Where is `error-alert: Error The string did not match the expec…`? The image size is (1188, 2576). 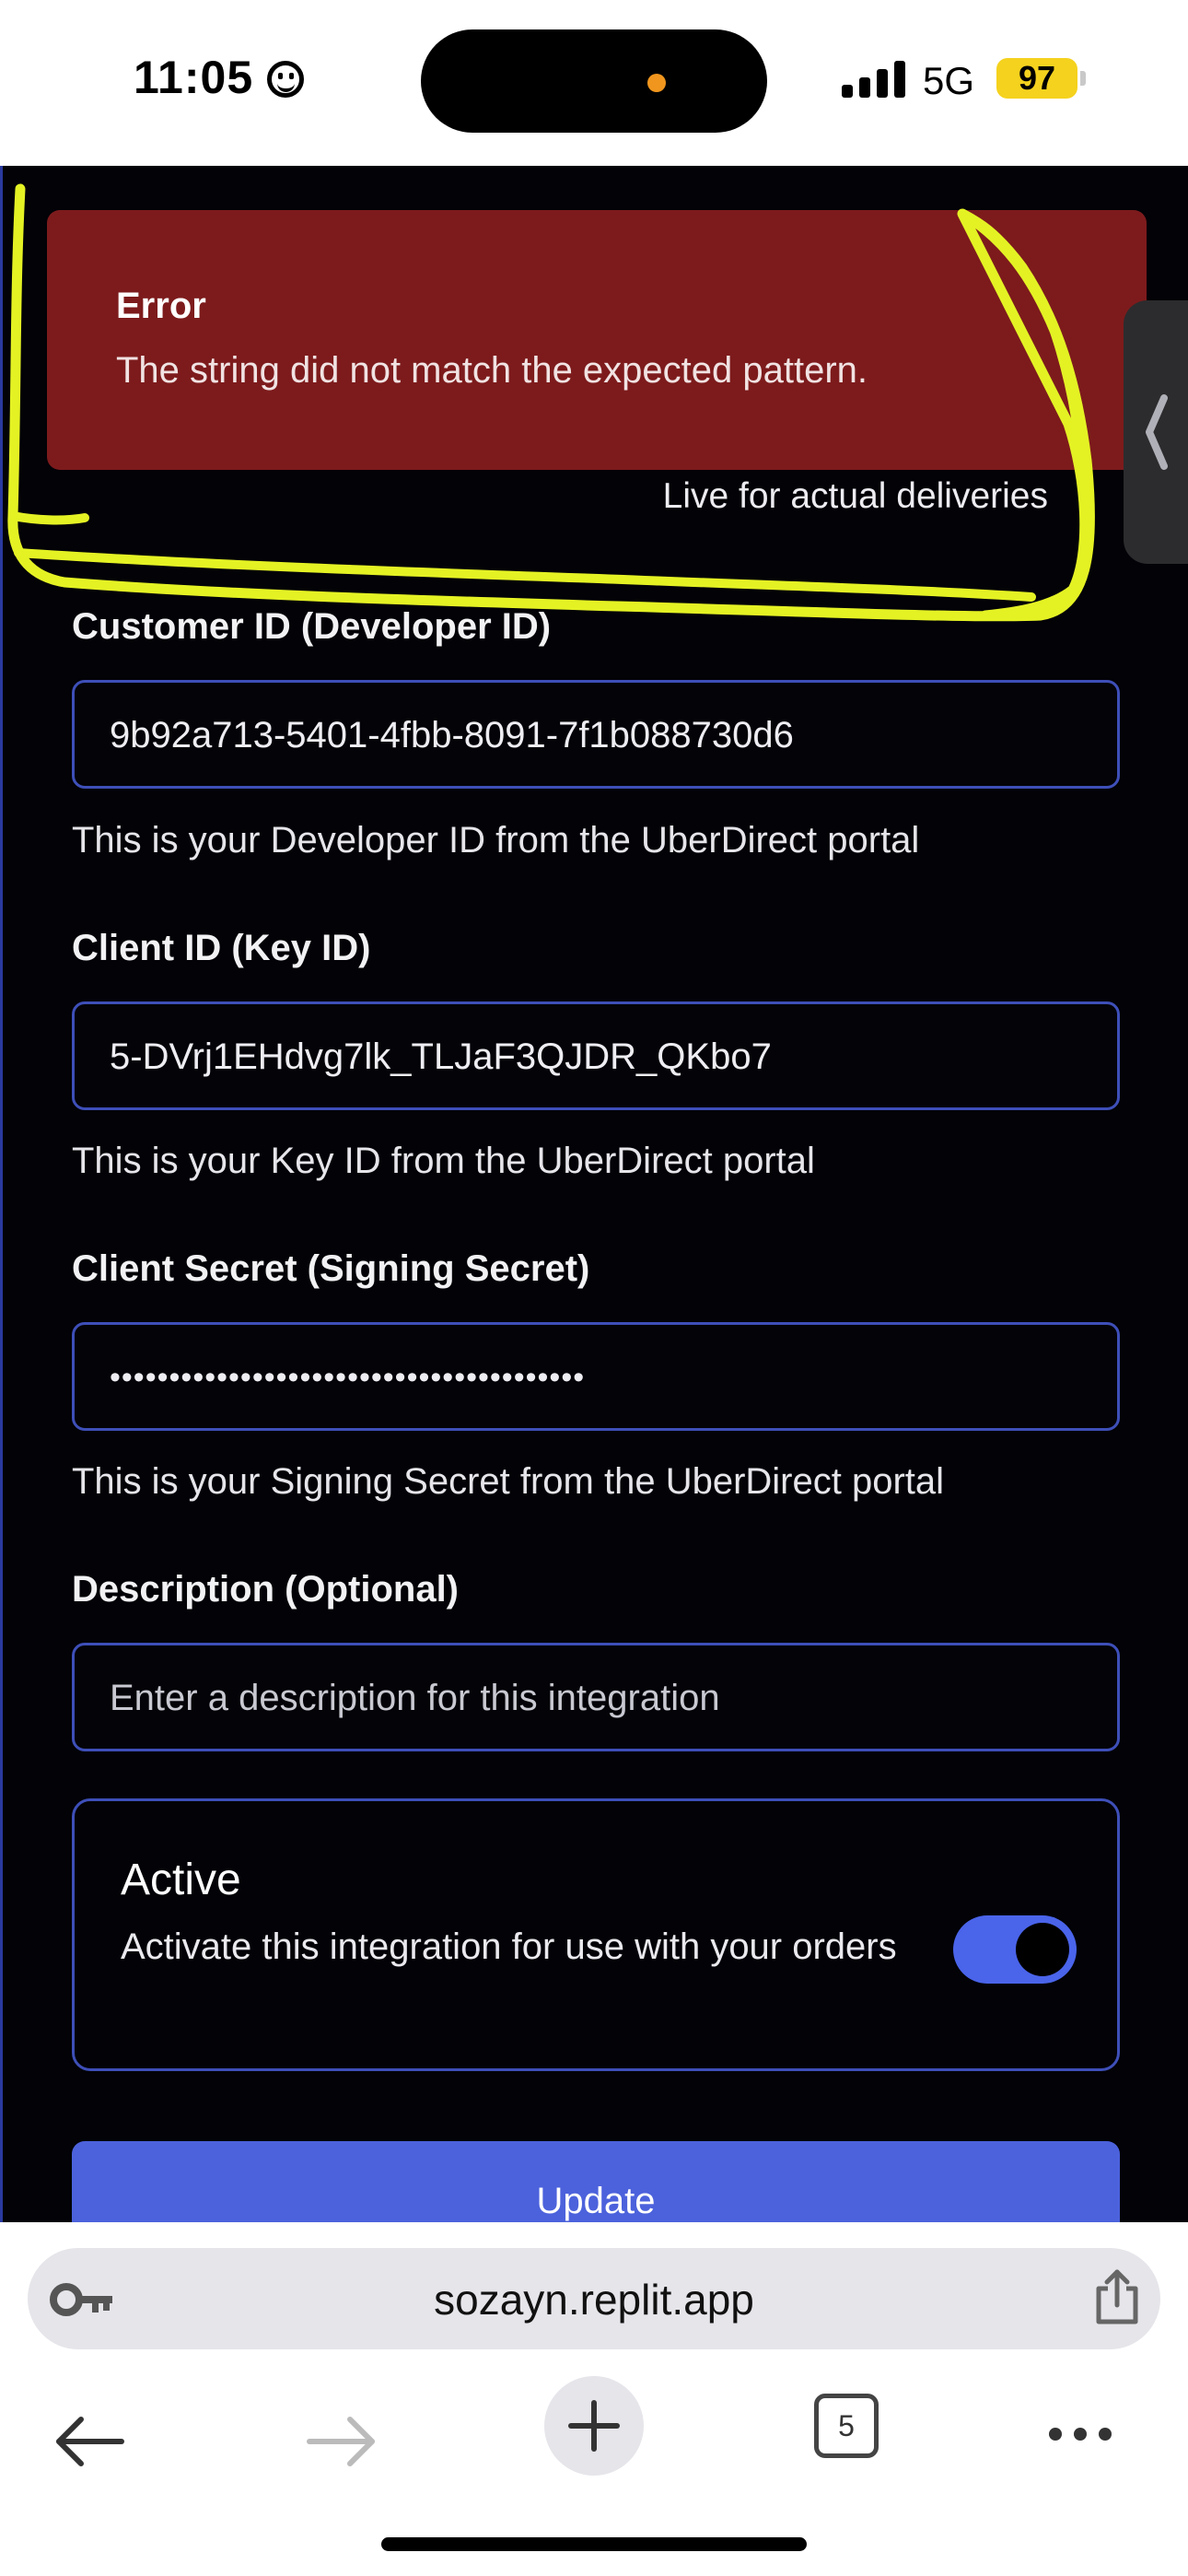
error-alert: Error The string did not match the expec… is located at coordinates (597, 340).